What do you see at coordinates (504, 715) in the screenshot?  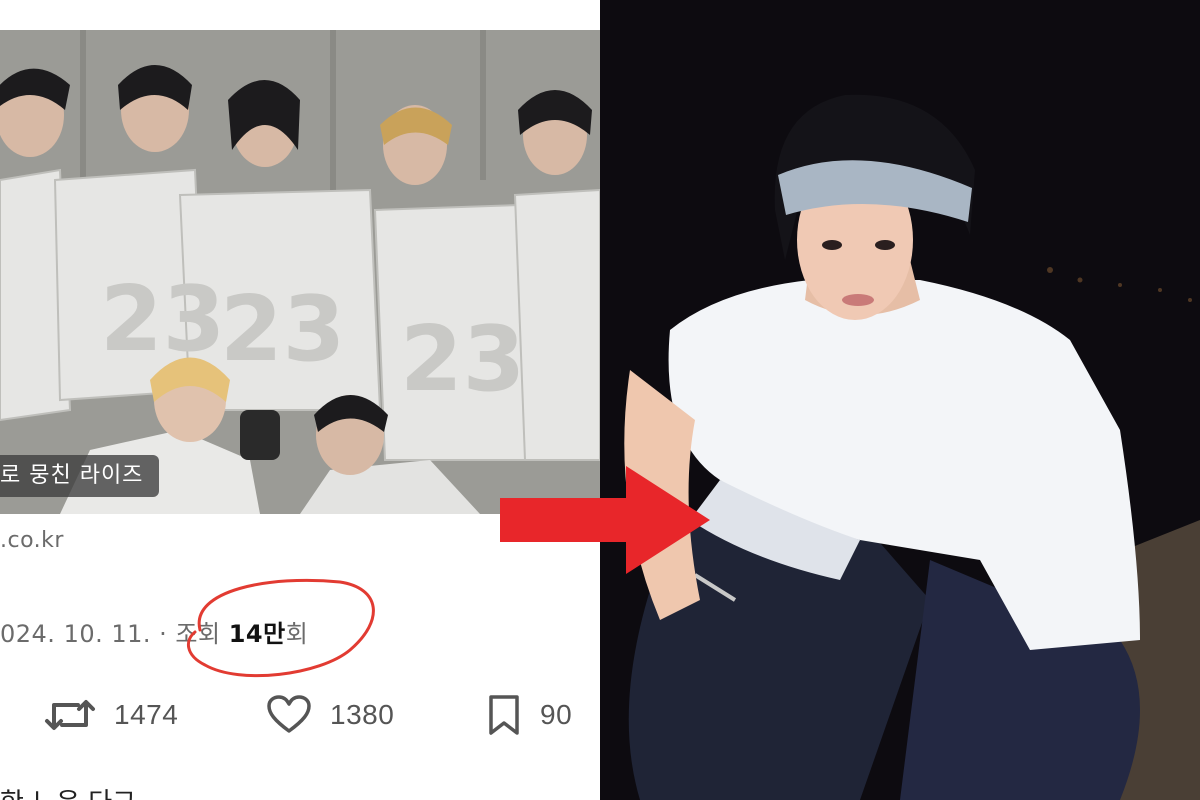 I see `bookmark-icon` at bounding box center [504, 715].